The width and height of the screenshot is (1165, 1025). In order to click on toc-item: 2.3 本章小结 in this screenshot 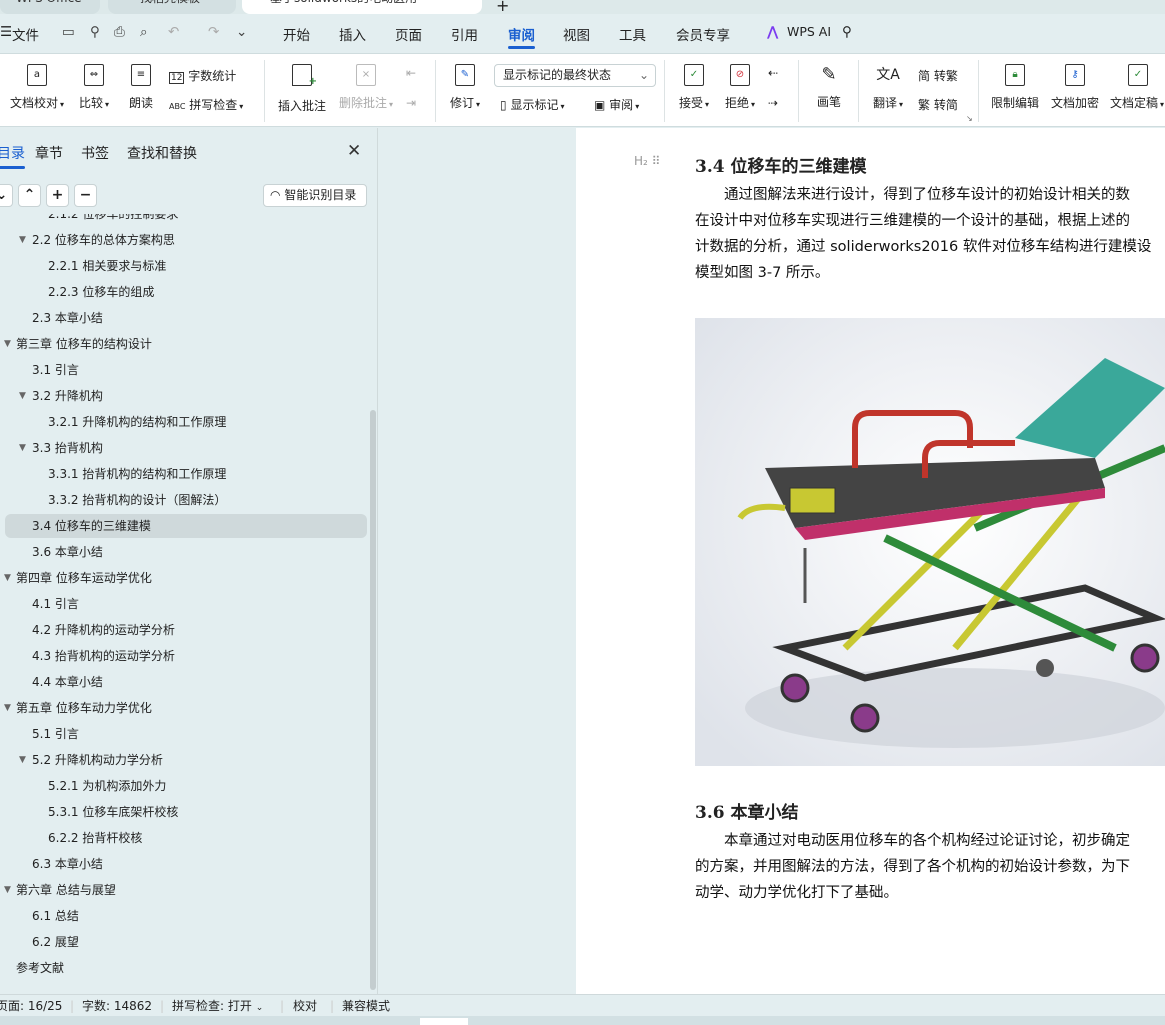, I will do `click(185, 318)`.